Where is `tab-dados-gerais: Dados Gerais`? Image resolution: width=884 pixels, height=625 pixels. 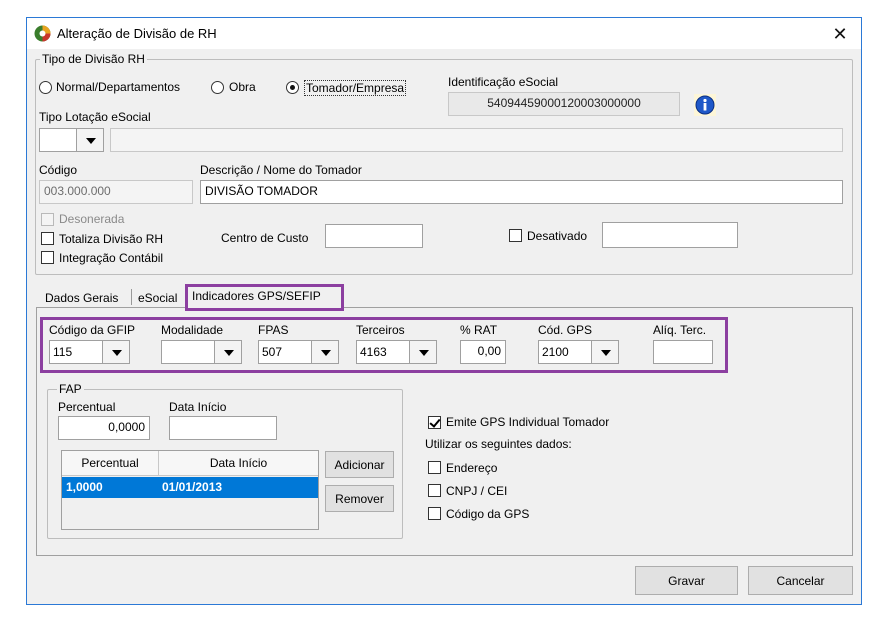
tab-dados-gerais: Dados Gerais is located at coordinates (81, 298).